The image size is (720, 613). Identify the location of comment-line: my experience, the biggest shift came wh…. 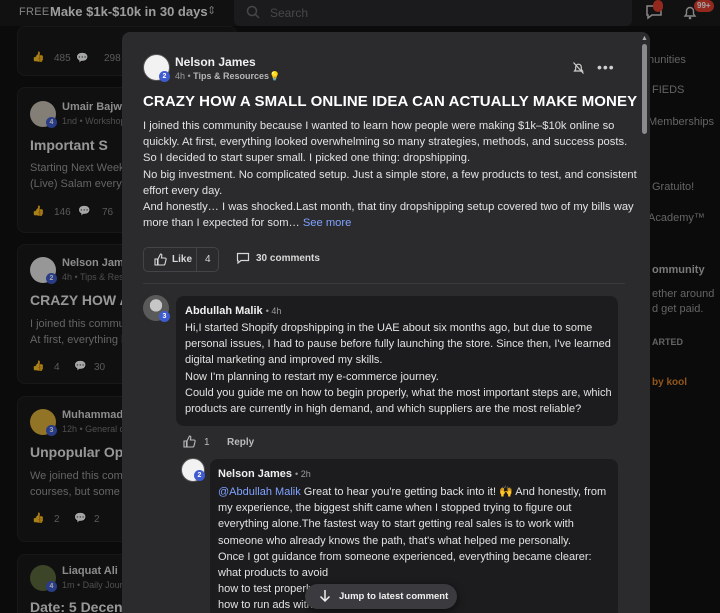
(395, 508).